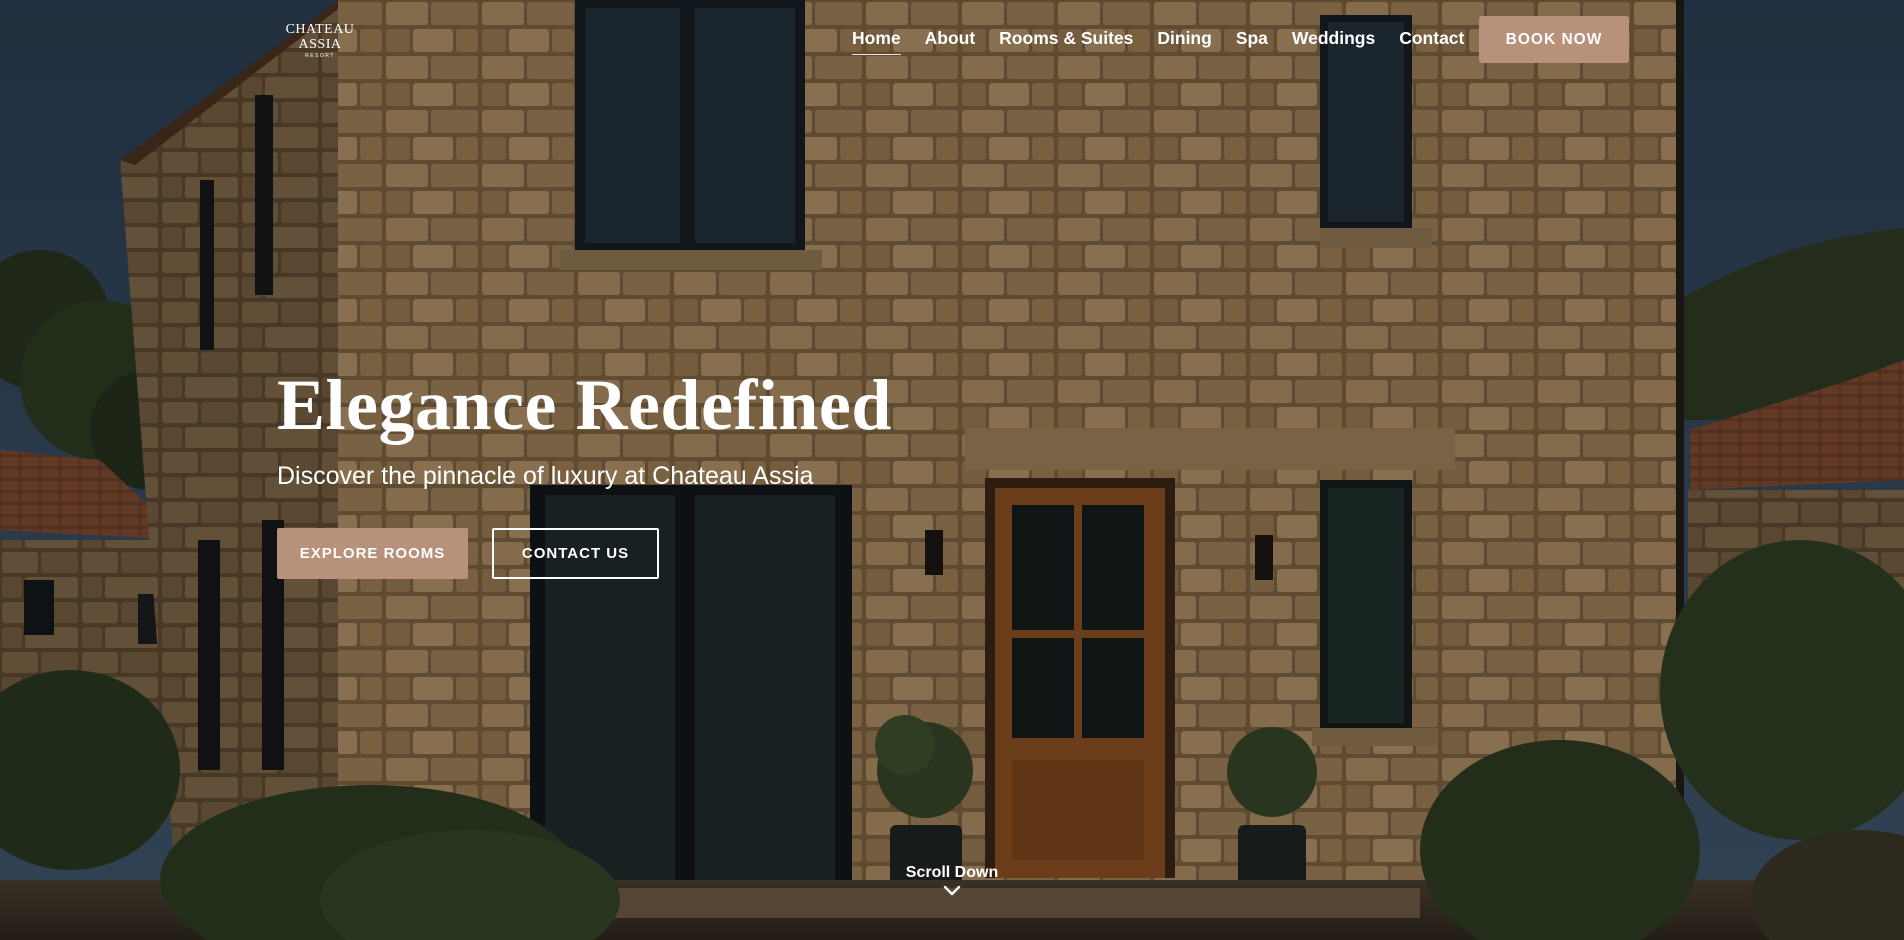 The width and height of the screenshot is (1904, 940). I want to click on nav-item-rooms-suites: Rooms & Suites, so click(1066, 41).